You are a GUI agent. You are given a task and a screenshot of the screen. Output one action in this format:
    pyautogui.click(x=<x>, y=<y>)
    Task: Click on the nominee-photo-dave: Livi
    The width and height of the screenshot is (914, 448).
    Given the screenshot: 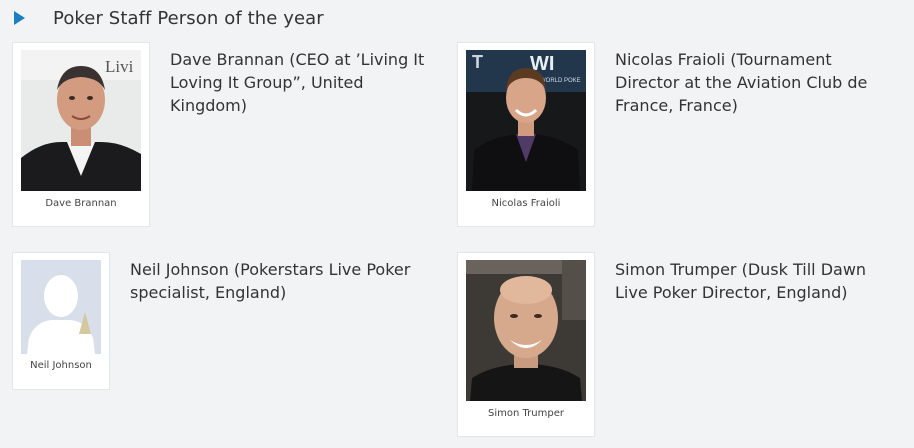 What is the action you would take?
    pyautogui.click(x=81, y=120)
    